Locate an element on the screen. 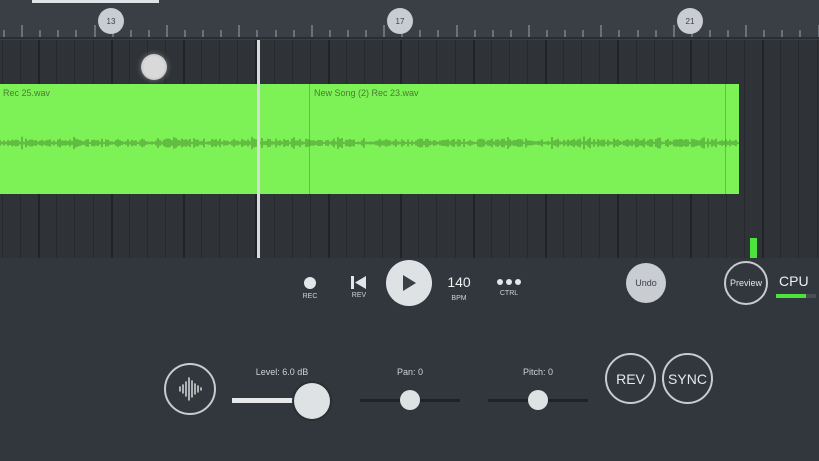 The image size is (819, 461). sync-button: SYNC is located at coordinates (687, 378).